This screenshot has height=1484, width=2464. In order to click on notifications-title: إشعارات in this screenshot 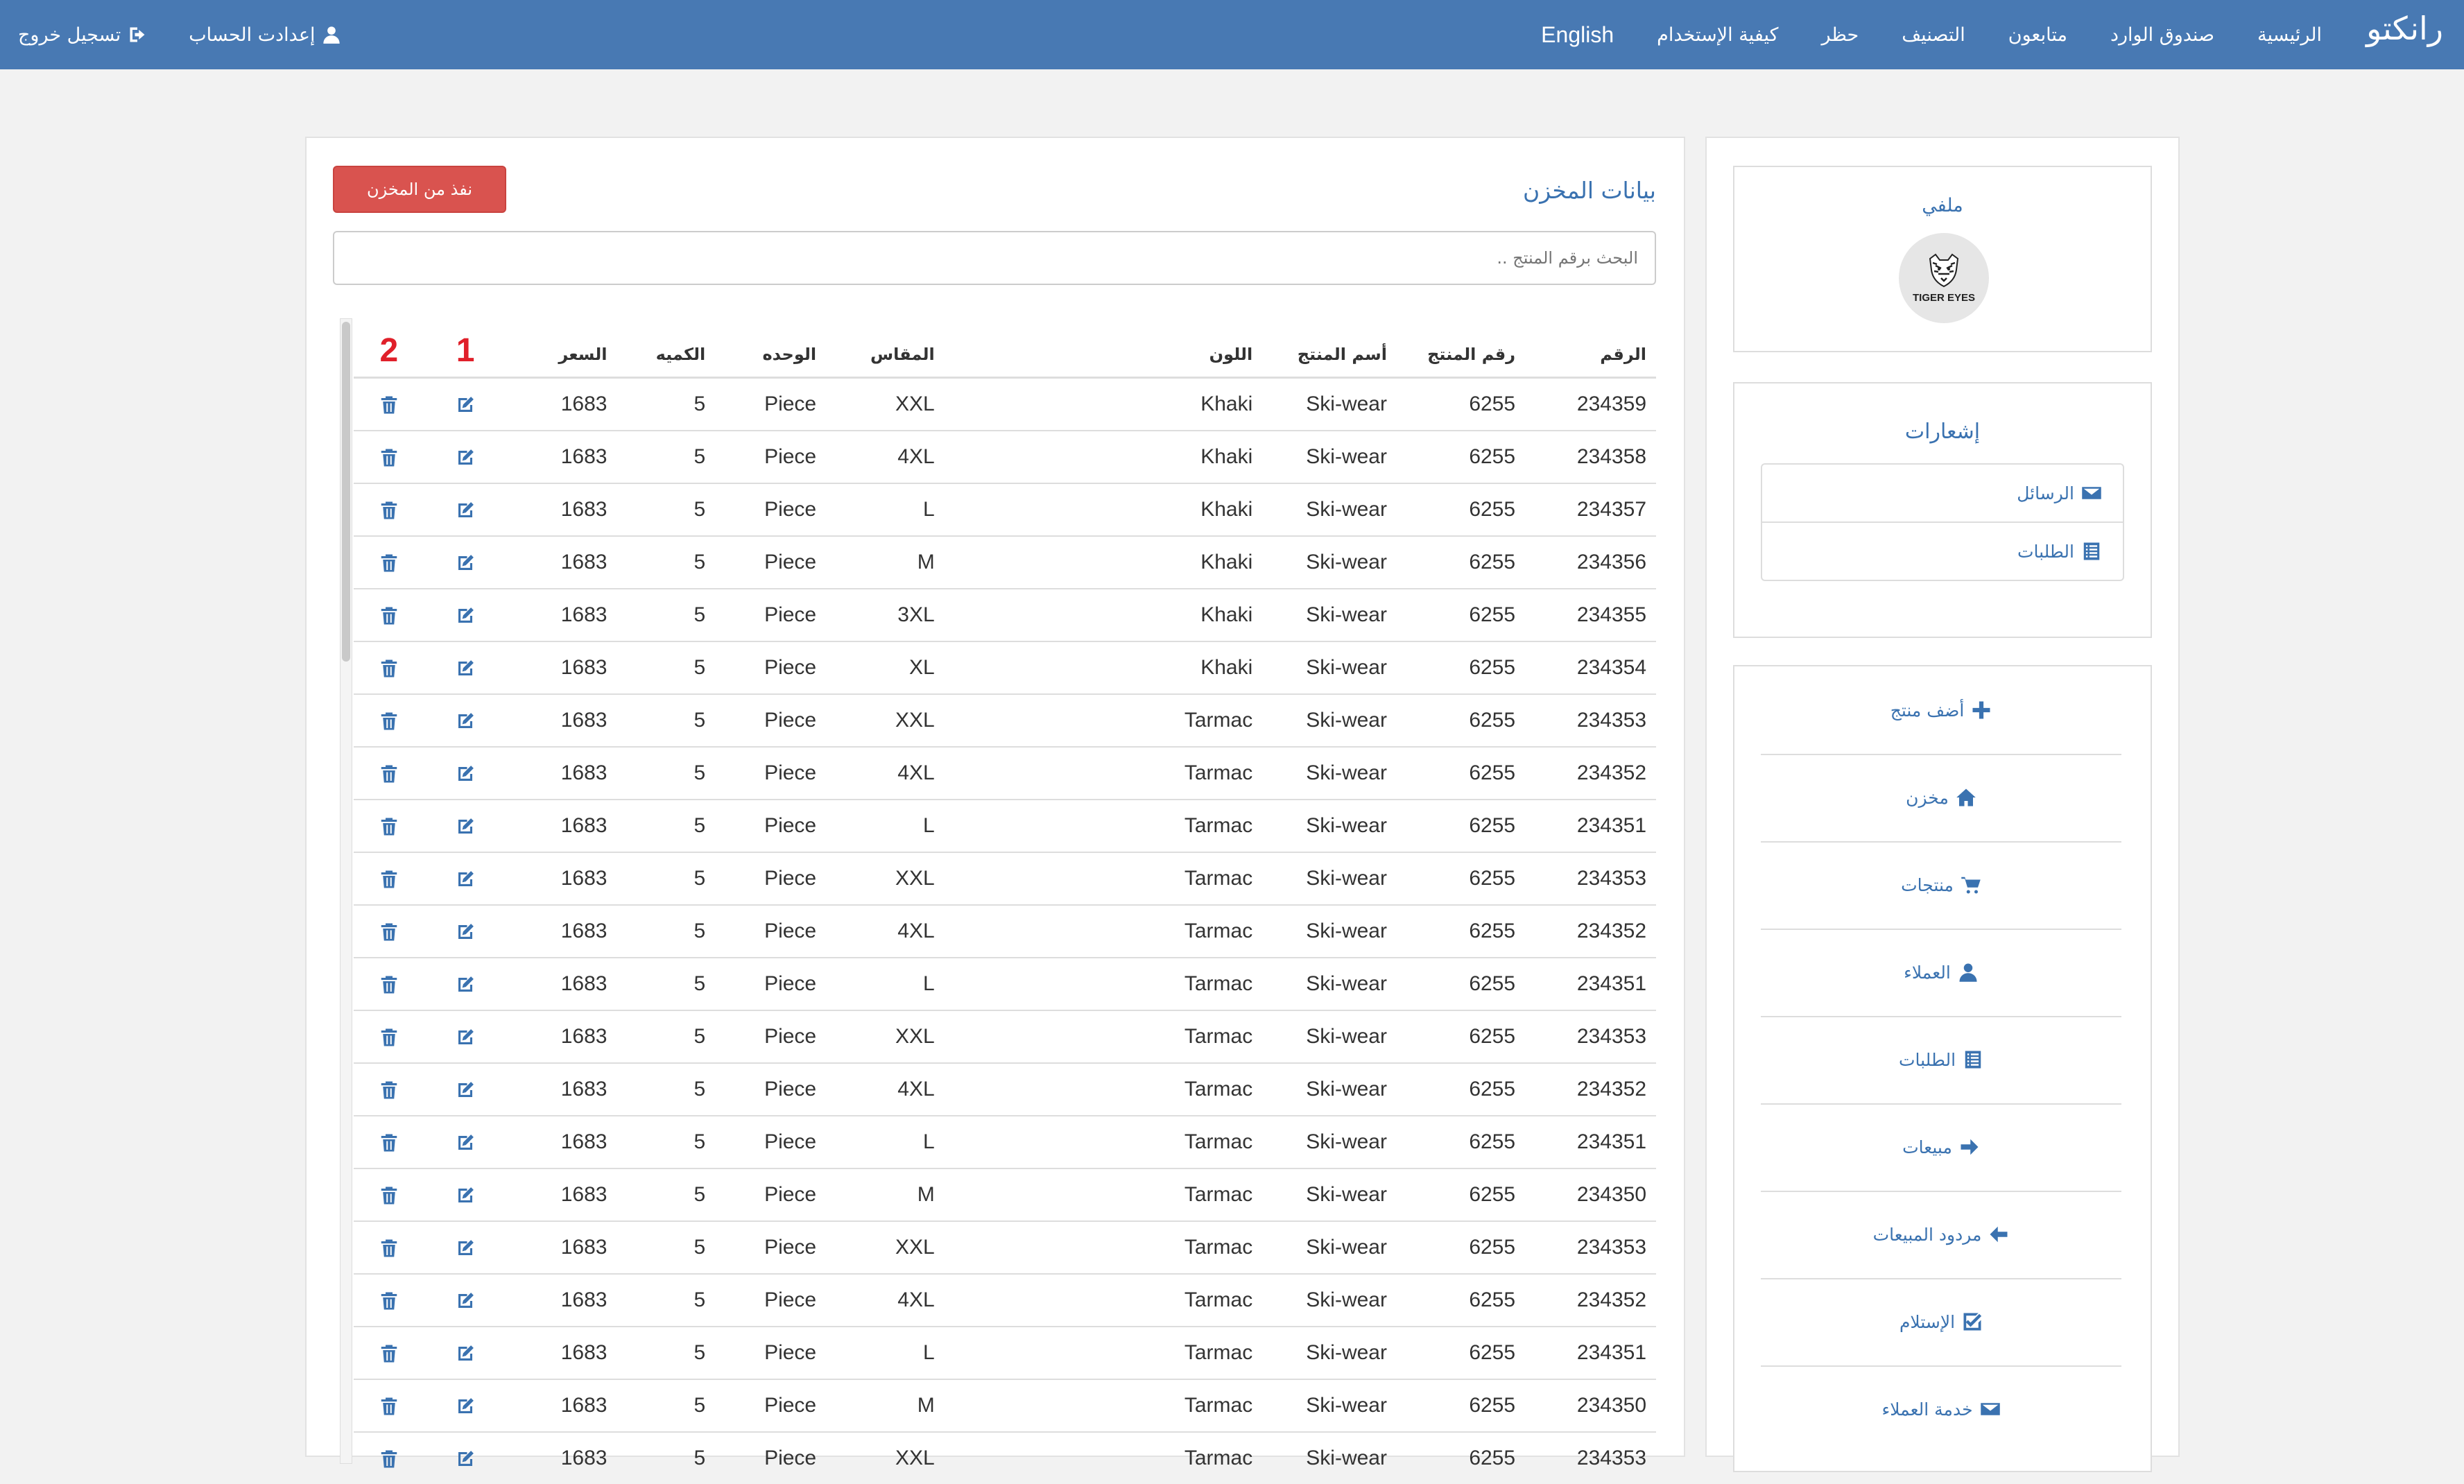, I will do `click(1942, 432)`.